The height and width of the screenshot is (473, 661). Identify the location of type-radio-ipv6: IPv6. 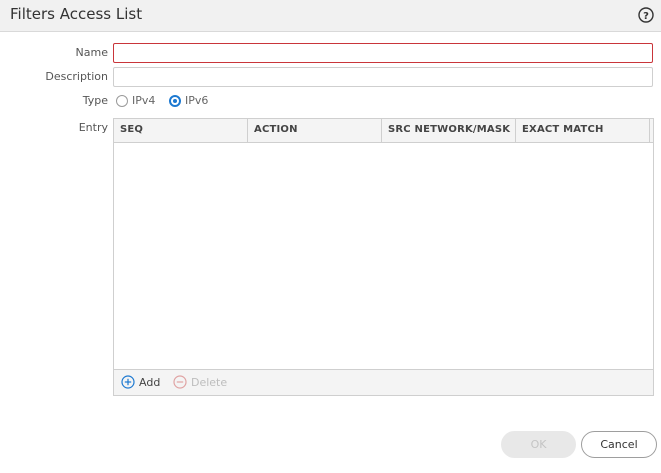
(188, 100).